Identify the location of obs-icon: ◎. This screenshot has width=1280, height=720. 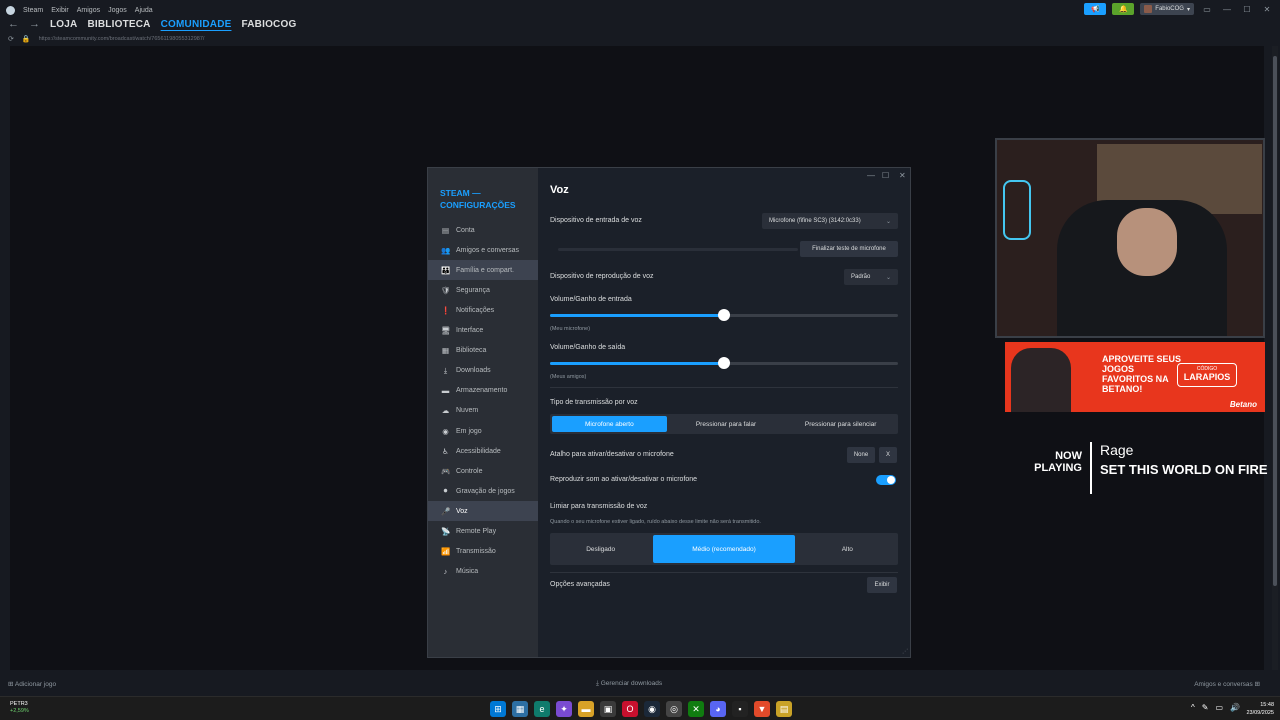
(674, 709).